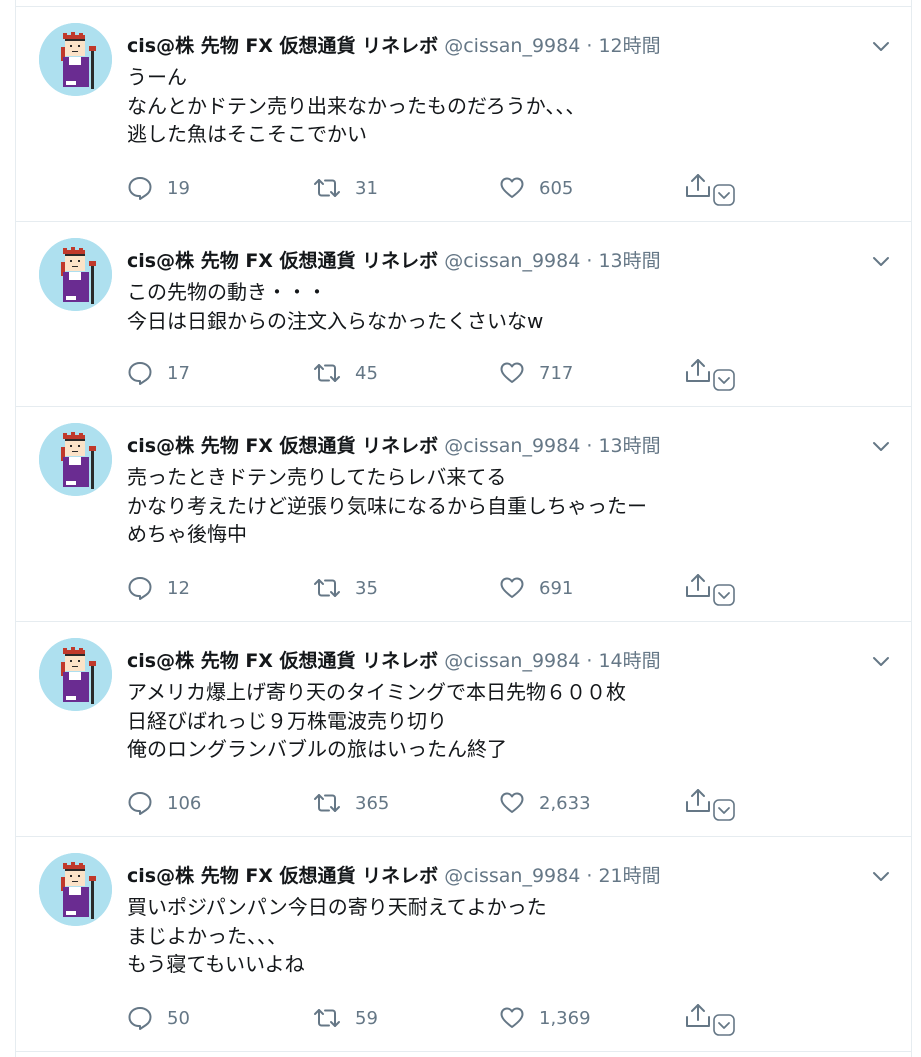  What do you see at coordinates (536, 373) in the screenshot?
I see `like-button: 717` at bounding box center [536, 373].